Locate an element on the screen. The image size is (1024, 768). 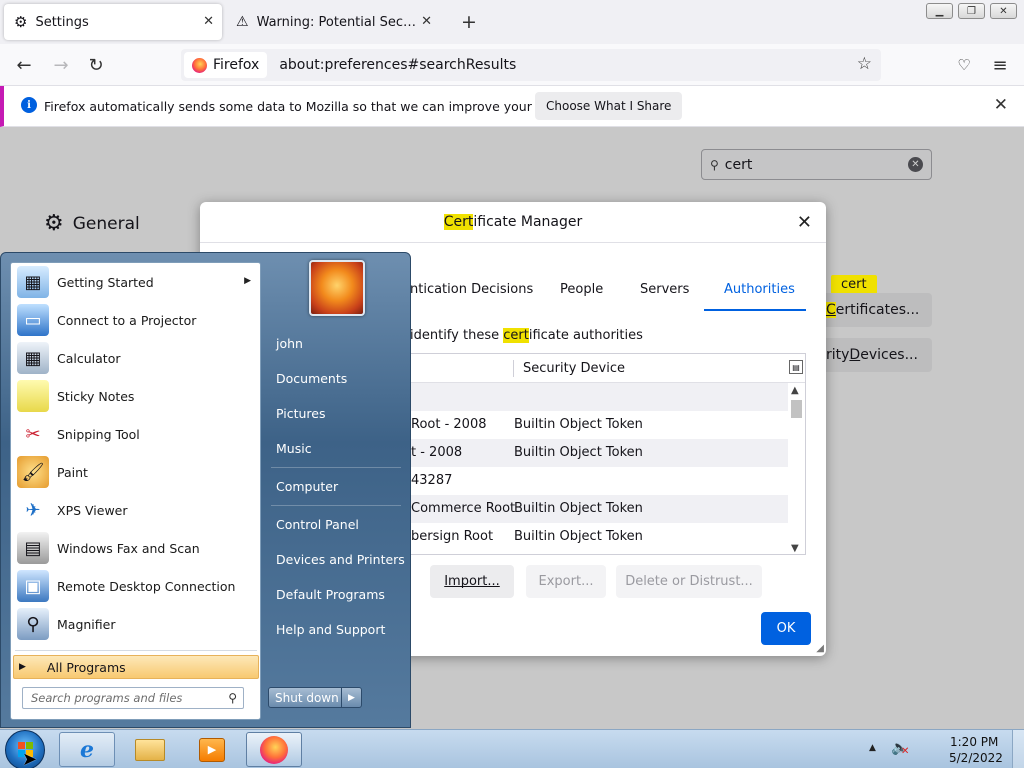
table-row is located at coordinates (595, 397).